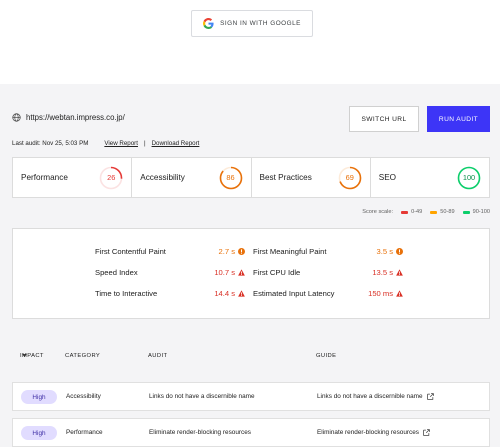 This screenshot has width=500, height=447. Describe the element at coordinates (384, 119) in the screenshot. I see `switch-url-button: SWITCH URL` at that location.